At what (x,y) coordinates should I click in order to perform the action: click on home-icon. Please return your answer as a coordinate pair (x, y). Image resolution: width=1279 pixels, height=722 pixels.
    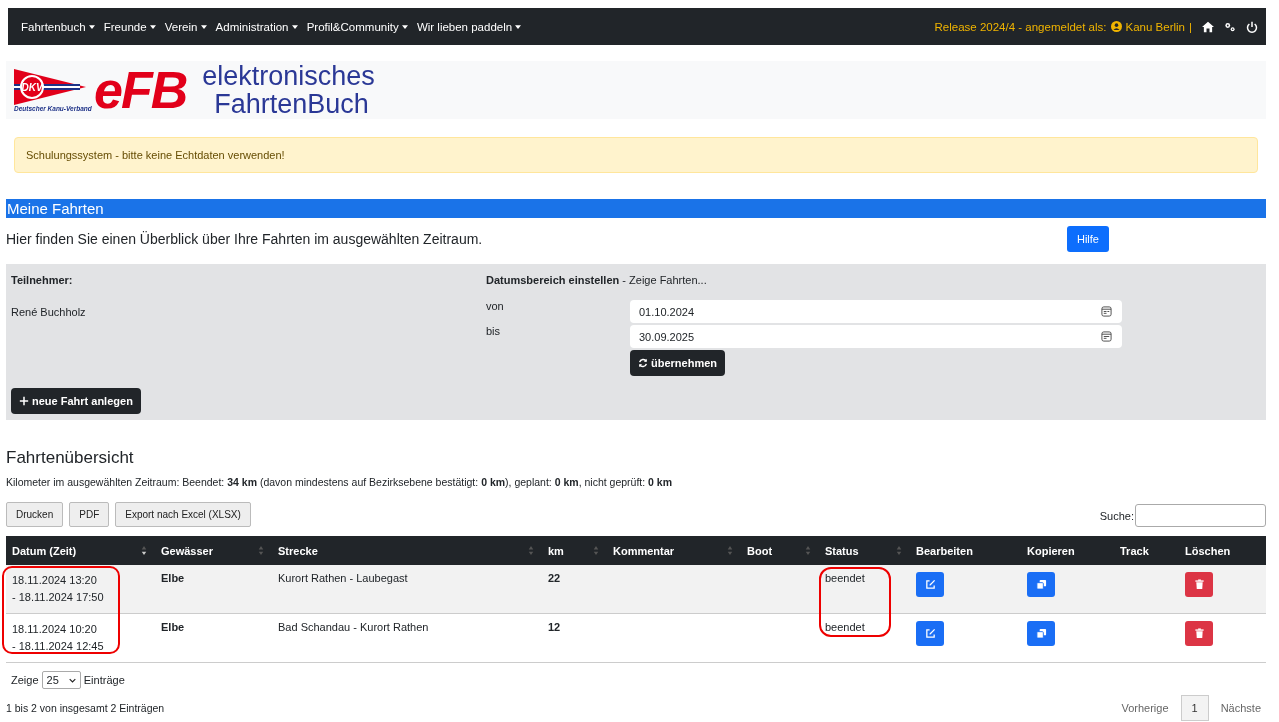
    Looking at the image, I should click on (1208, 26).